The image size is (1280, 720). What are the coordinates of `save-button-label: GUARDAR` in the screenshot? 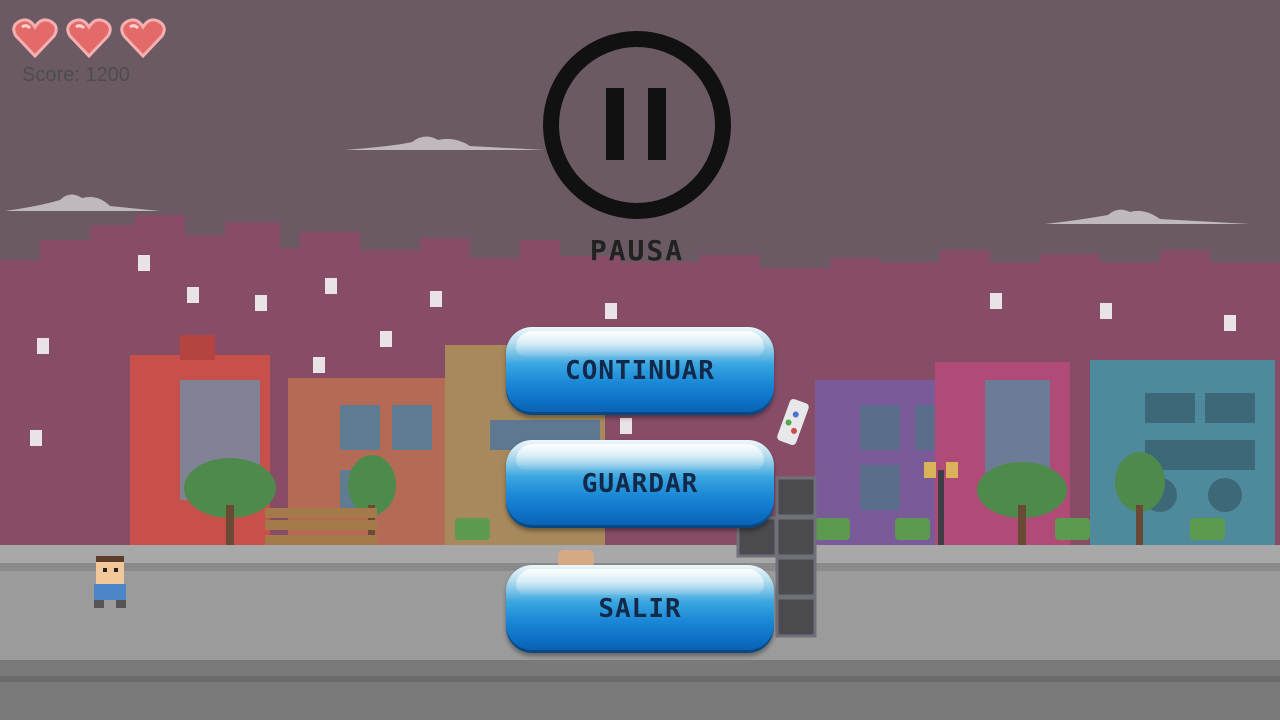 It's located at (640, 484).